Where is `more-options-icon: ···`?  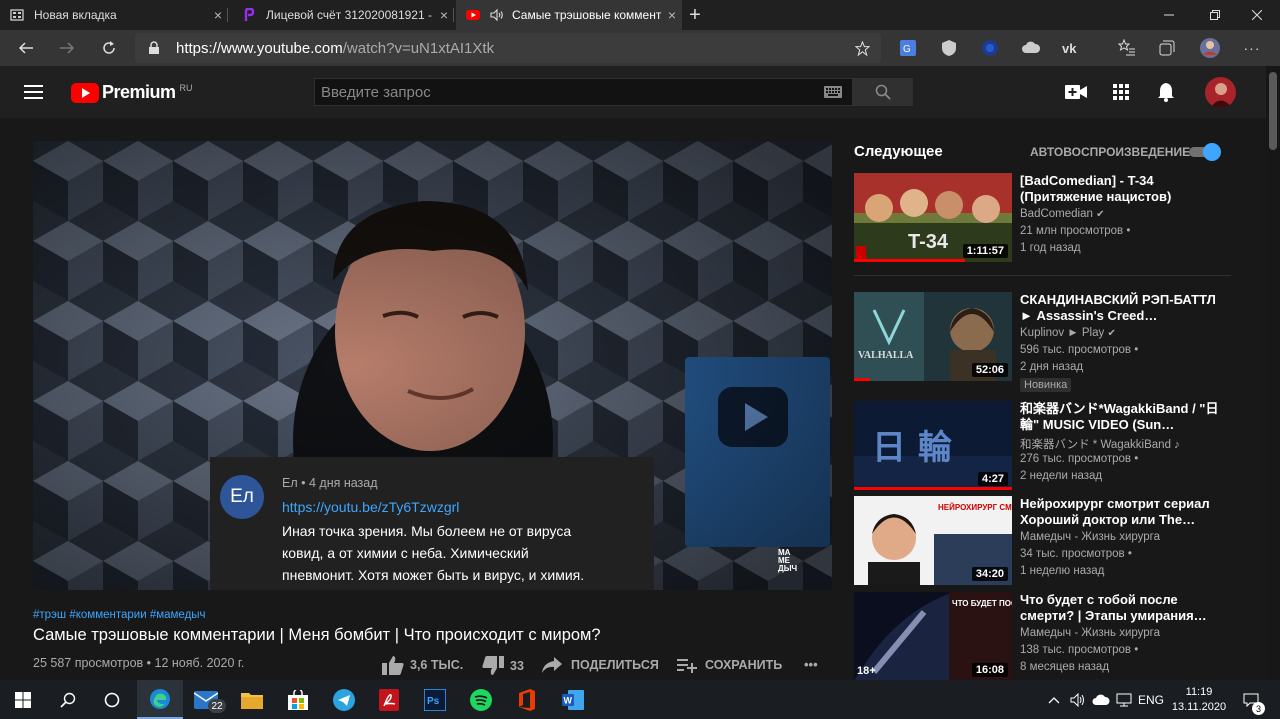 more-options-icon: ··· is located at coordinates (1252, 48).